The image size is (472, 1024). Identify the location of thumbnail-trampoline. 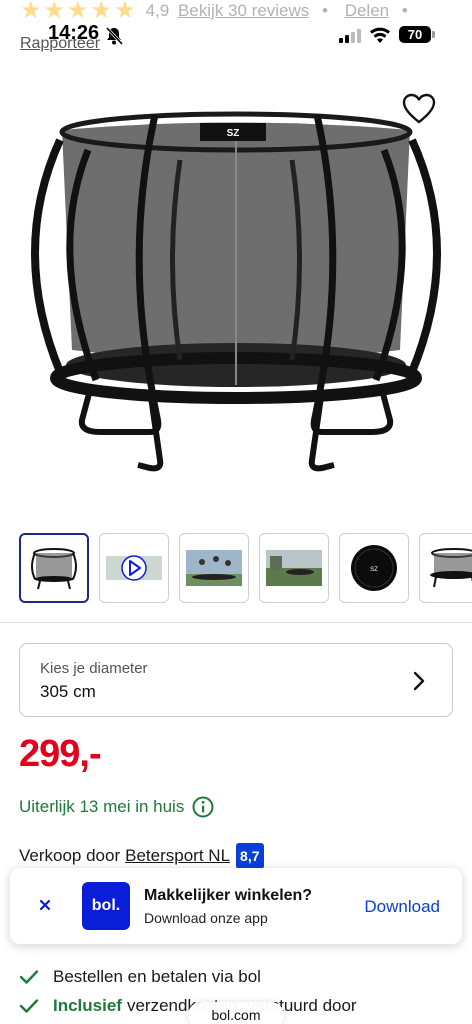
(54, 568).